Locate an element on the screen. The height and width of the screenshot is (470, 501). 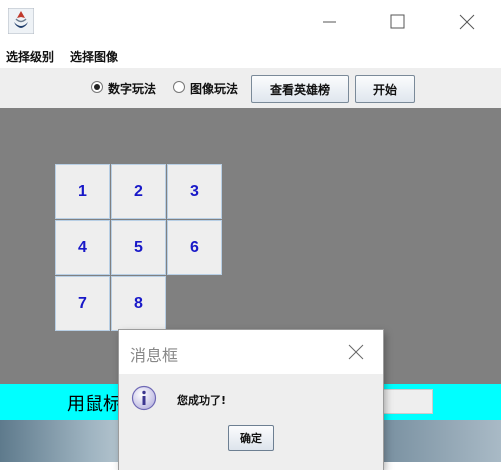
menu-select-image: 选择图像 is located at coordinates (94, 56).